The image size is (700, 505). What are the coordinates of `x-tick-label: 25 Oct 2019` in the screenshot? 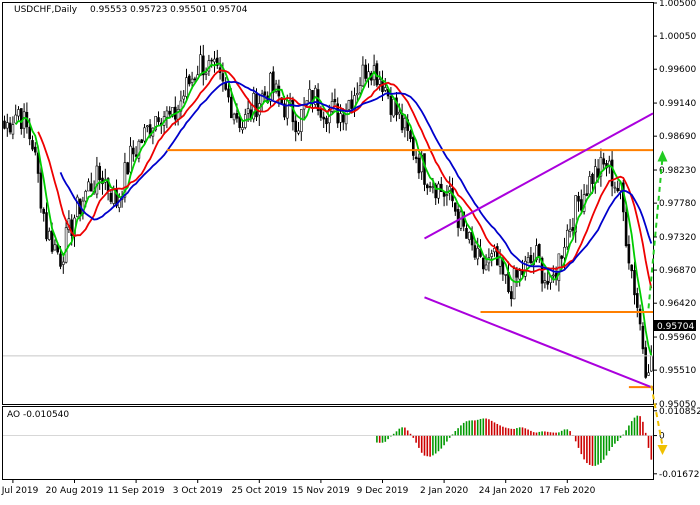 It's located at (259, 491).